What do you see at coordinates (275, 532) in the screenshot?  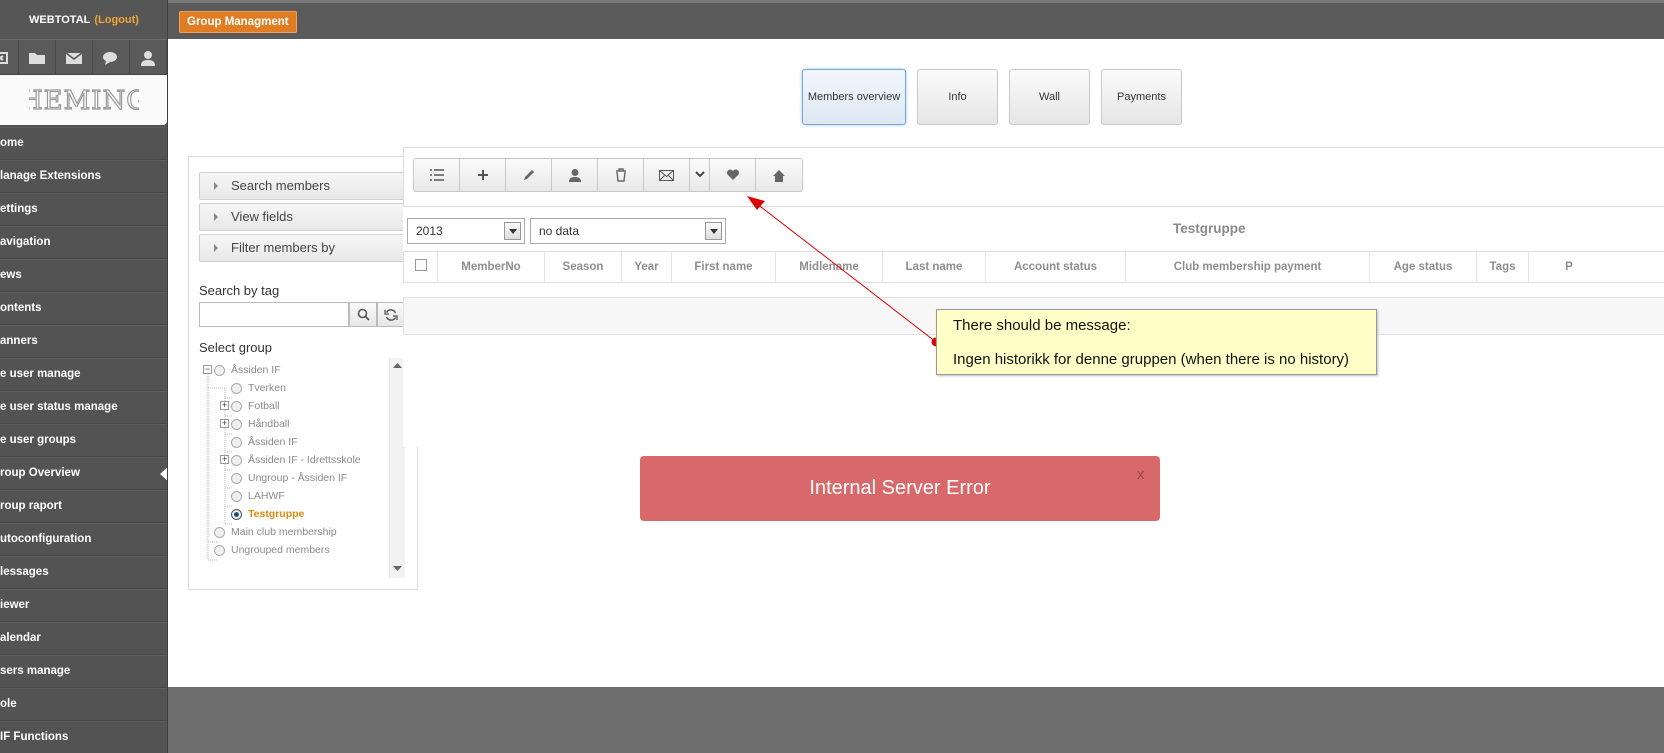 I see `tree-item: Main club membership` at bounding box center [275, 532].